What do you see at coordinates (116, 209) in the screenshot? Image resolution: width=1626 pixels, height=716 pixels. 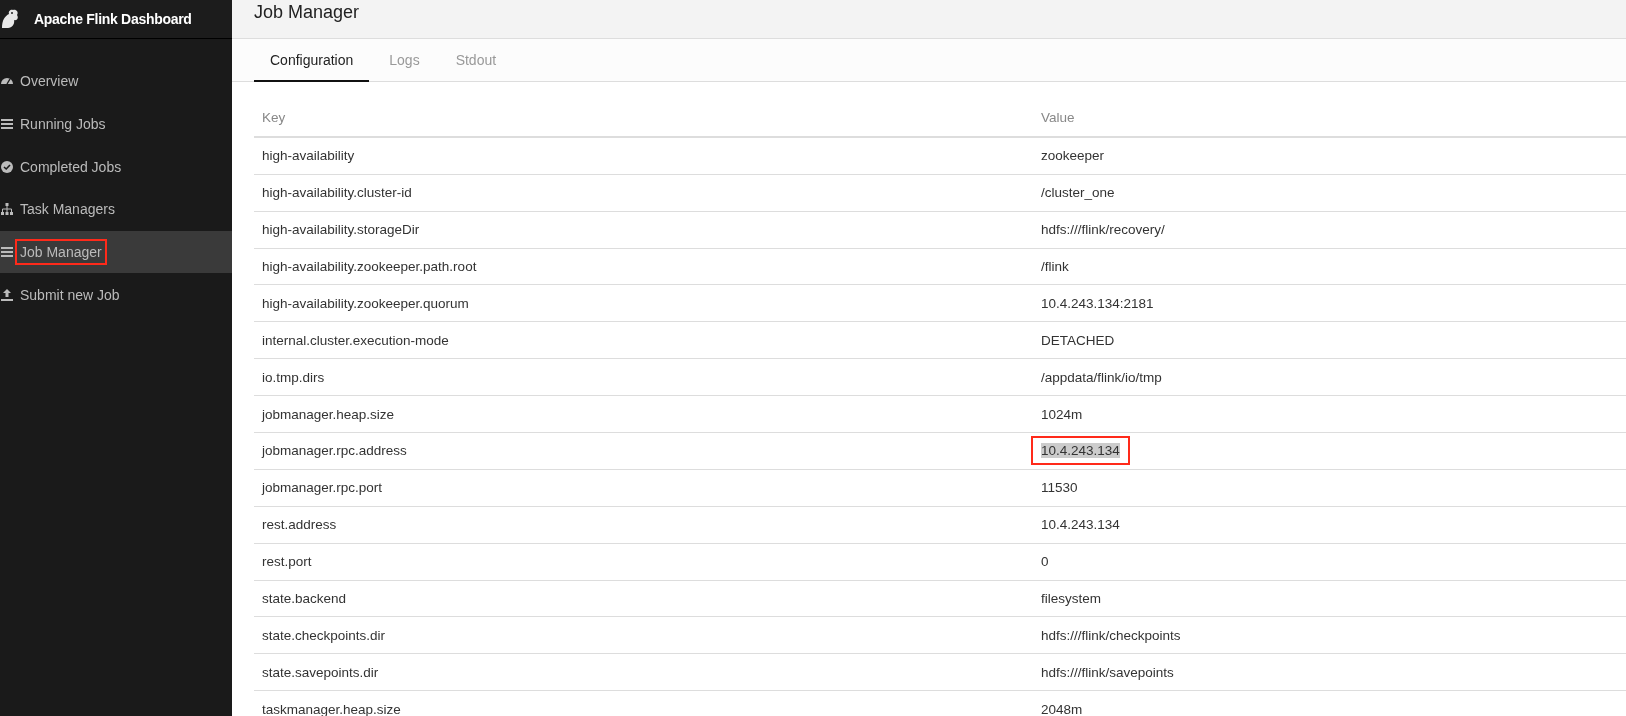 I see `nav-item: Task Managers` at bounding box center [116, 209].